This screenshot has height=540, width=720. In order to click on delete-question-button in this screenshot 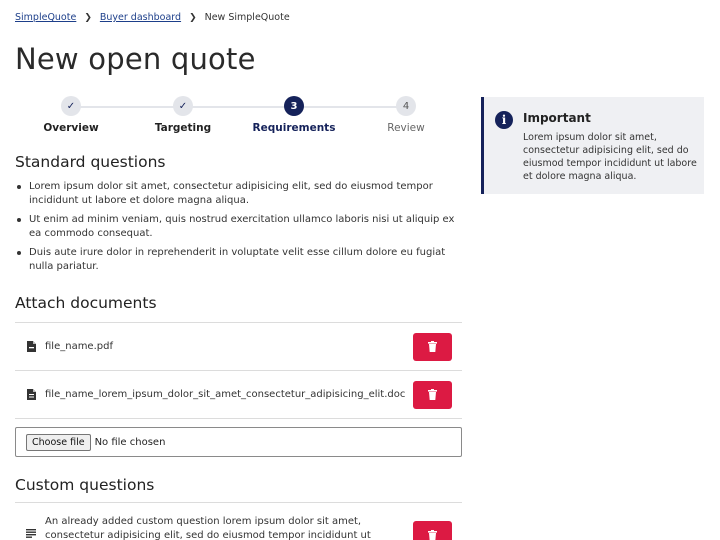, I will do `click(432, 530)`.